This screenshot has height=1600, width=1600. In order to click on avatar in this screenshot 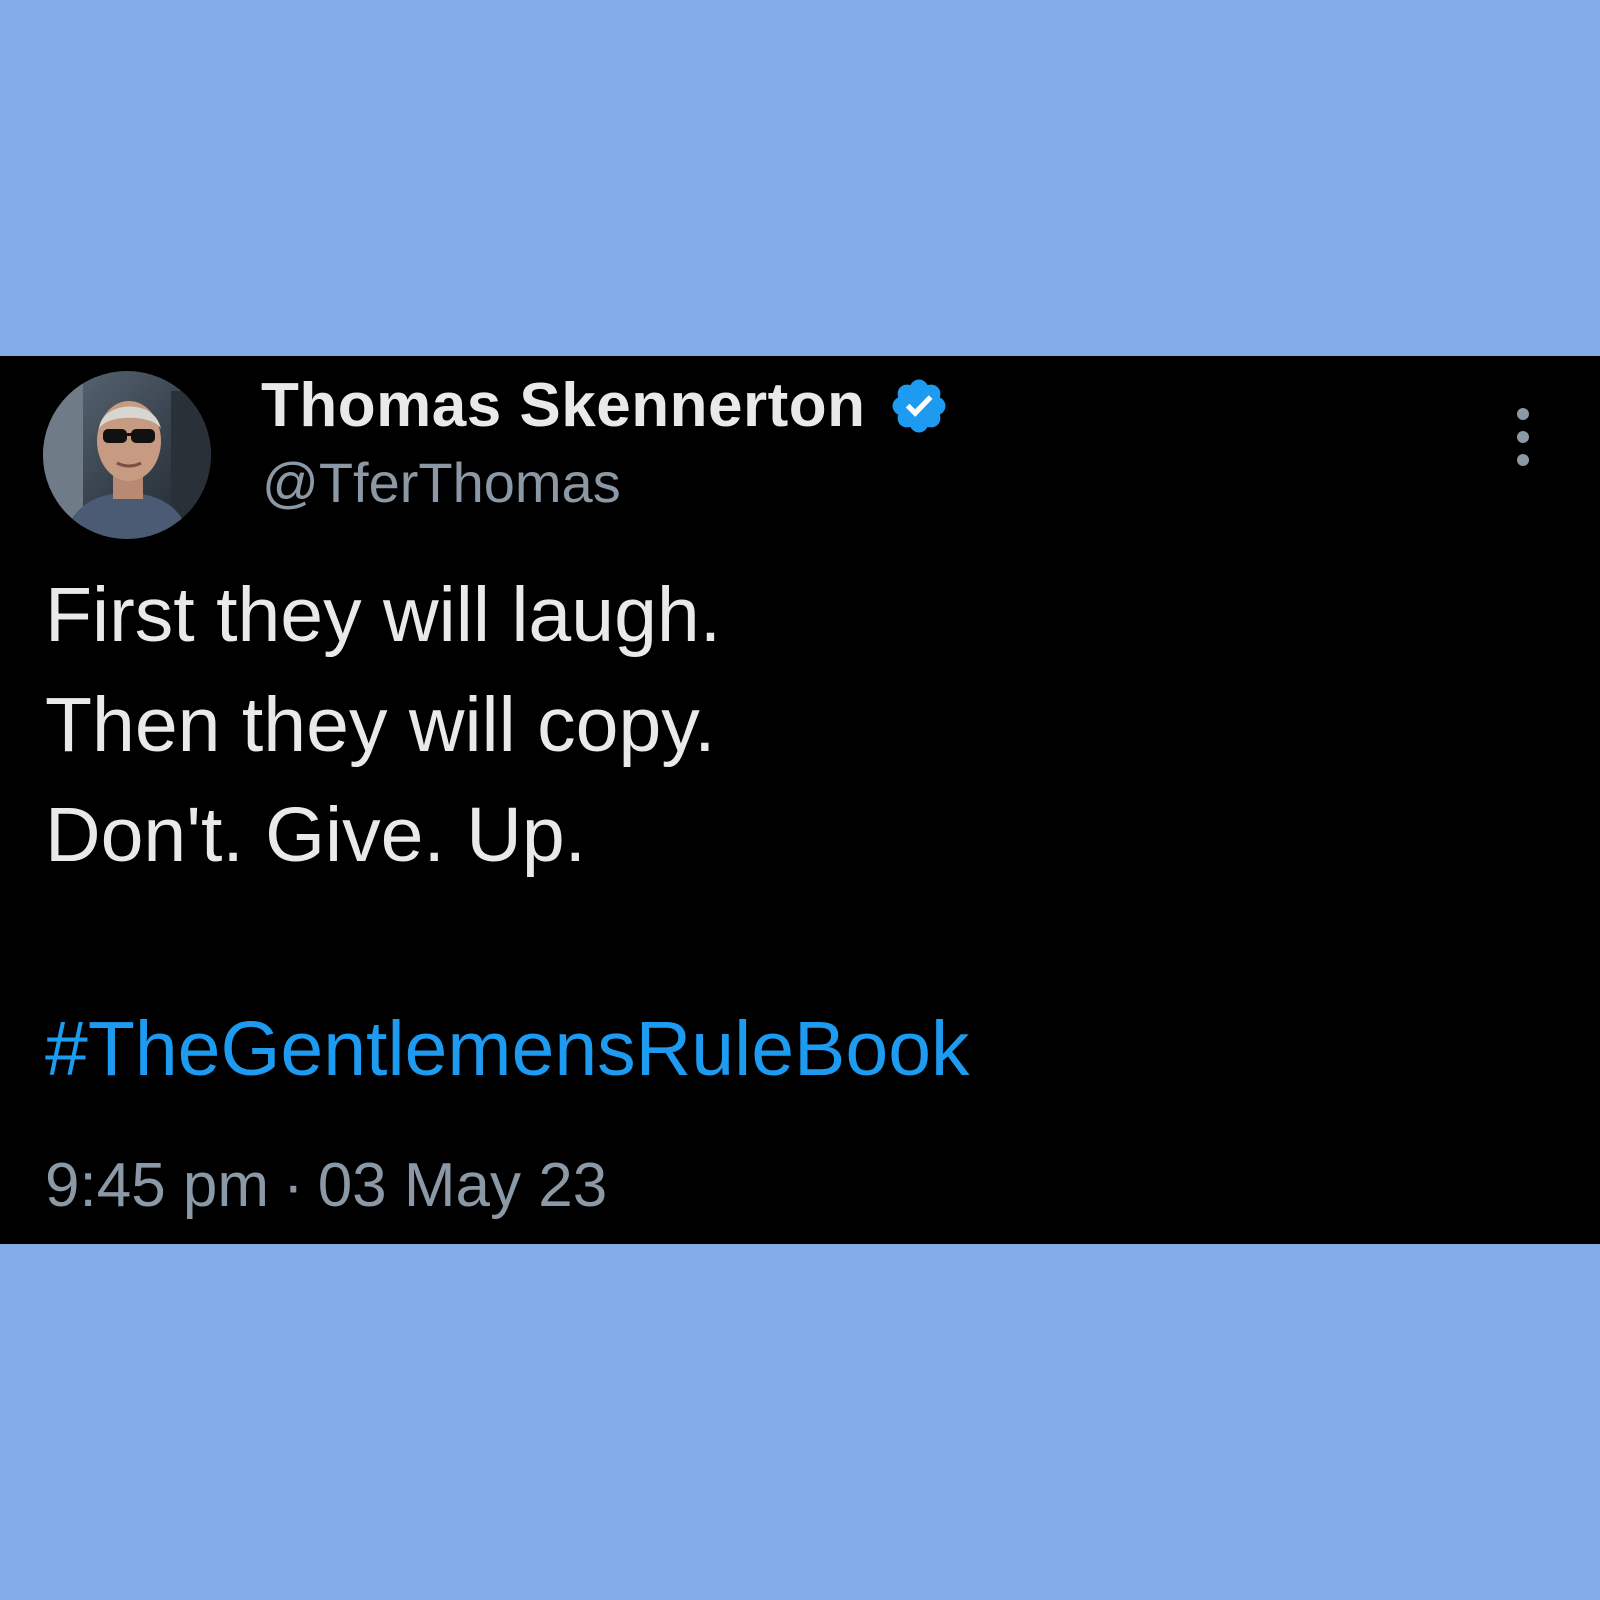, I will do `click(127, 455)`.